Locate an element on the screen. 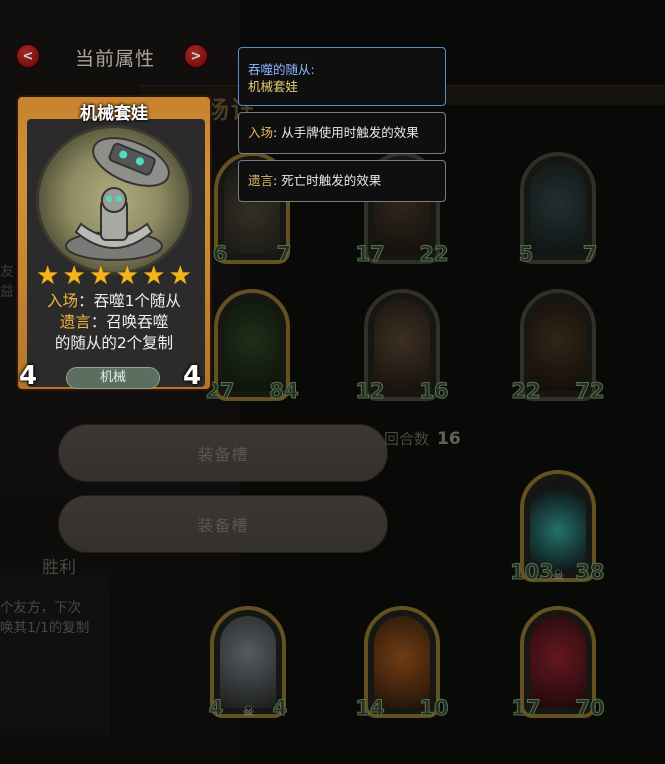 The height and width of the screenshot is (764, 665). minion-health: 70 is located at coordinates (590, 708).